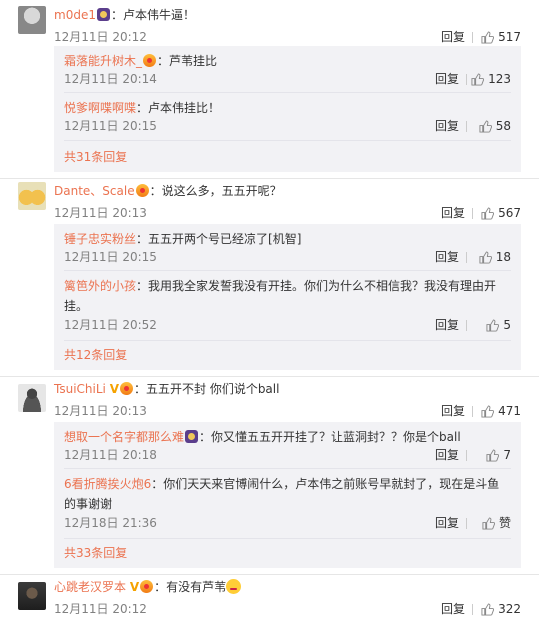 This screenshot has width=539, height=625. I want to click on like-button: 赞, so click(496, 523).